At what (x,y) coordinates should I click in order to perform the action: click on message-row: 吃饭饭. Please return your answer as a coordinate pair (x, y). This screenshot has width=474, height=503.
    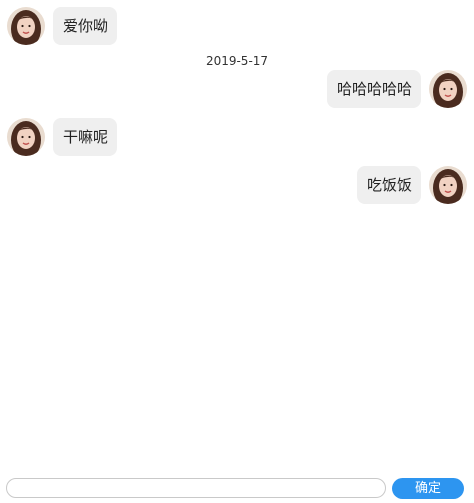
    Looking at the image, I should click on (411, 185).